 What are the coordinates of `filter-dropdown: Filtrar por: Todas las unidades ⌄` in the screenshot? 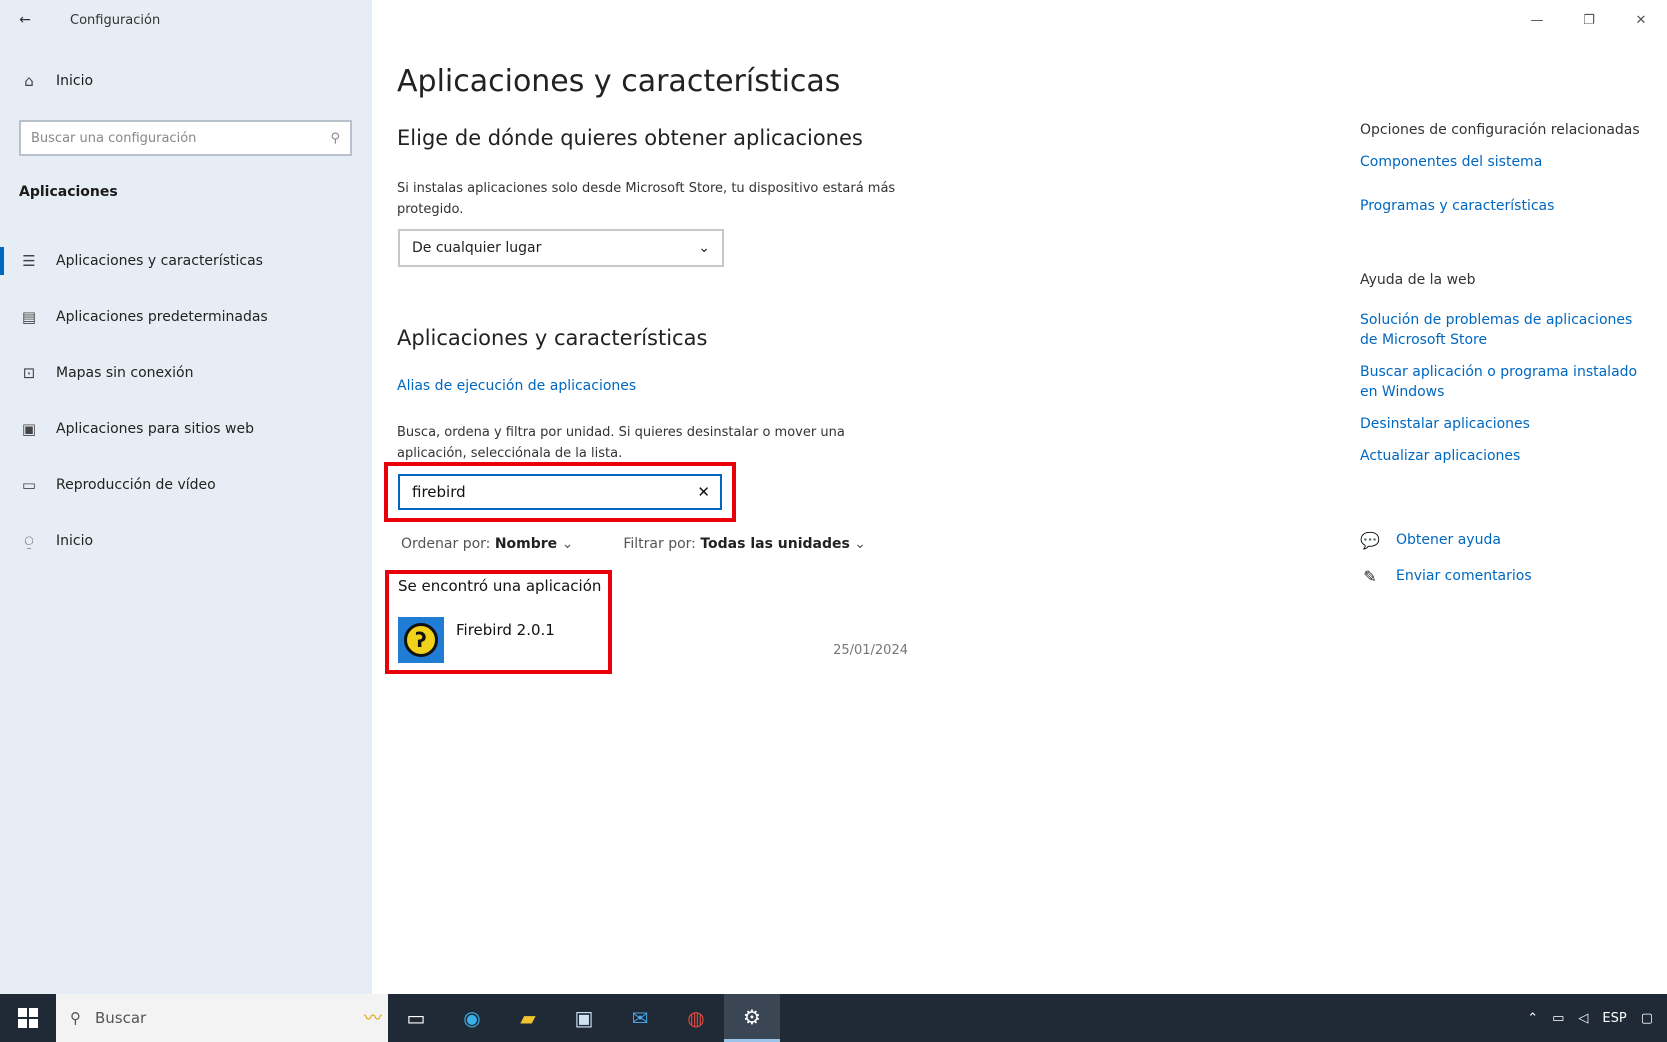 It's located at (744, 544).